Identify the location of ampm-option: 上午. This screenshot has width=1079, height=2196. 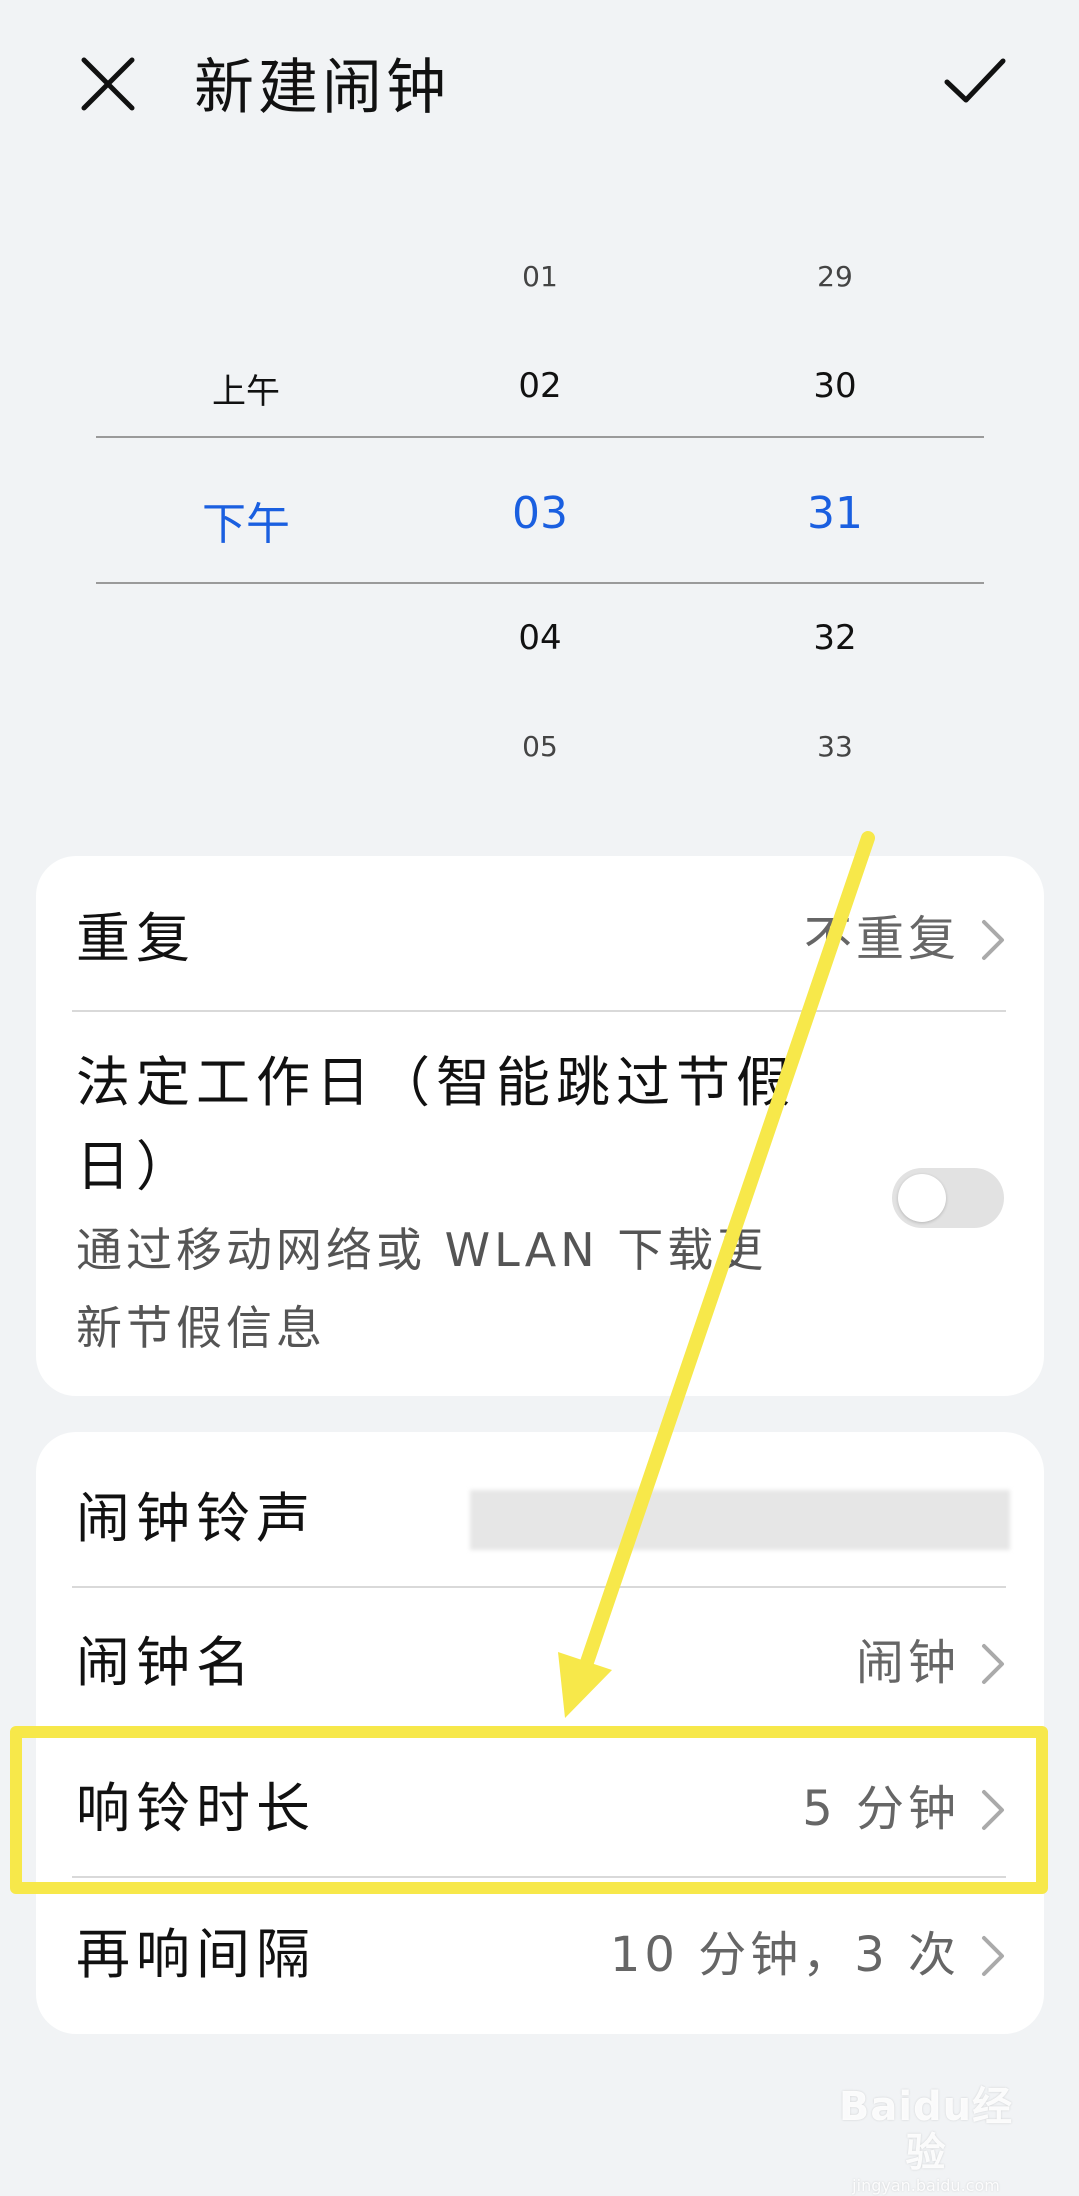
(246, 388).